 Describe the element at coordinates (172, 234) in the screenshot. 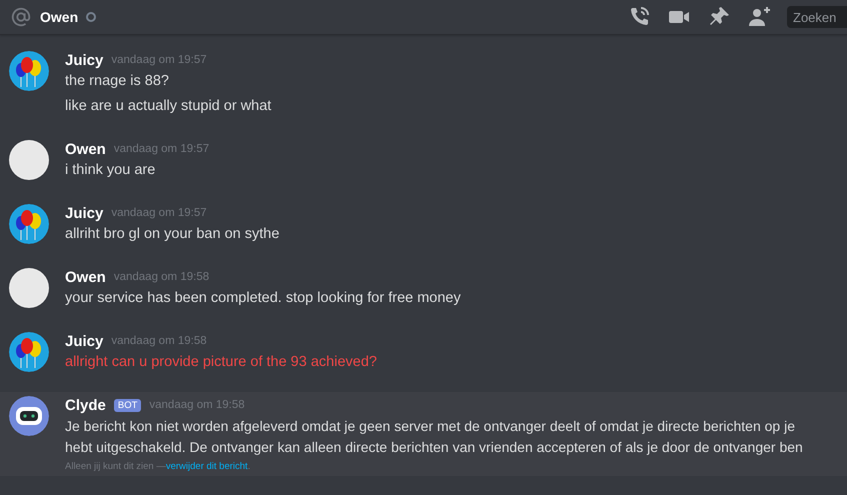

I see `message-text: allriht bro gl on your ban on sythe` at that location.